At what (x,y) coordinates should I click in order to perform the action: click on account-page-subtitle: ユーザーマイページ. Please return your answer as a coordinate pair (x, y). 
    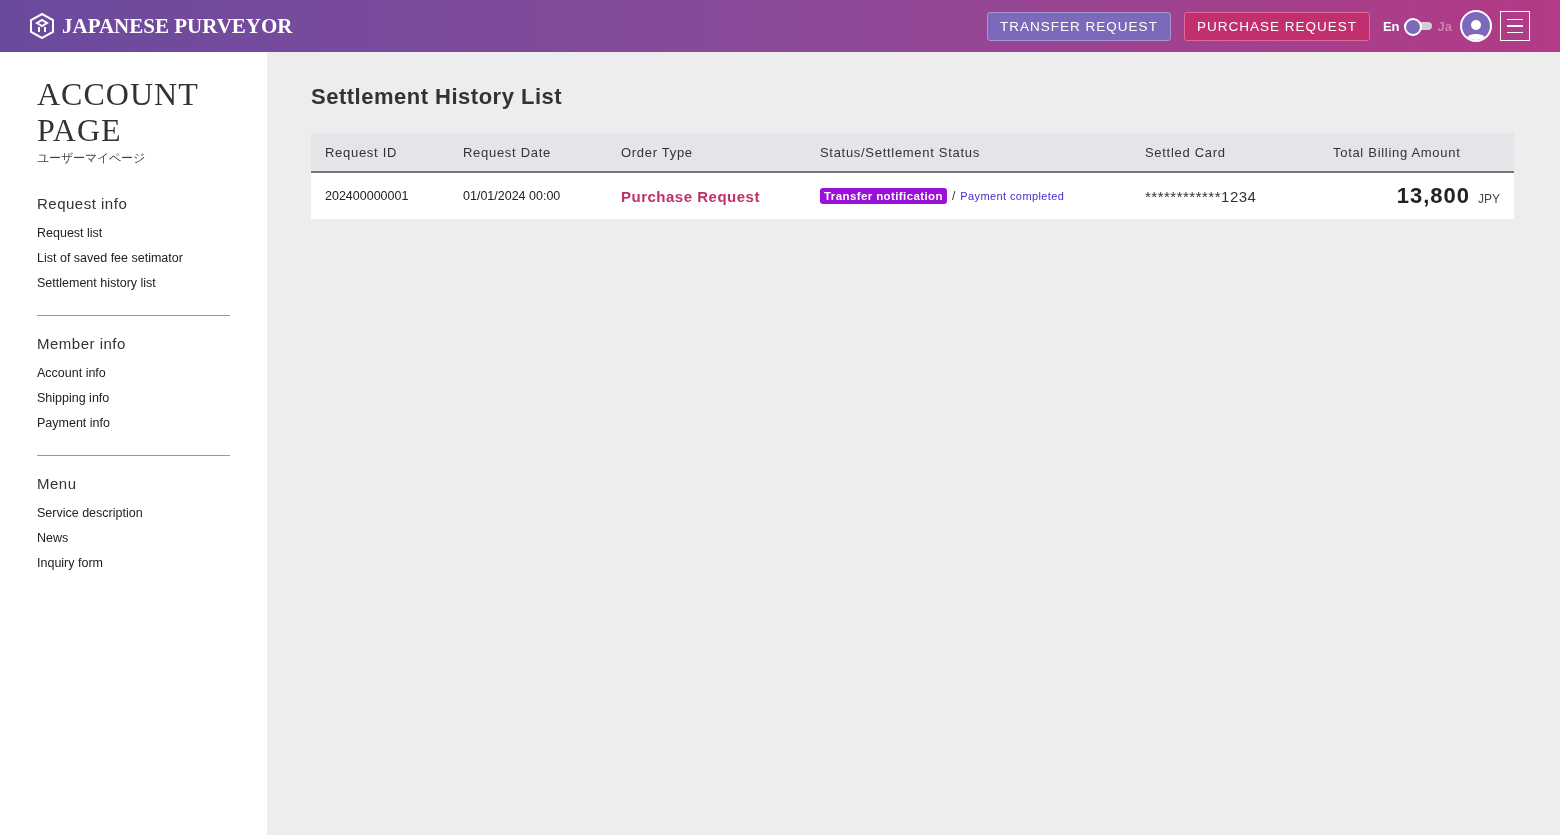
    Looking at the image, I should click on (91, 158).